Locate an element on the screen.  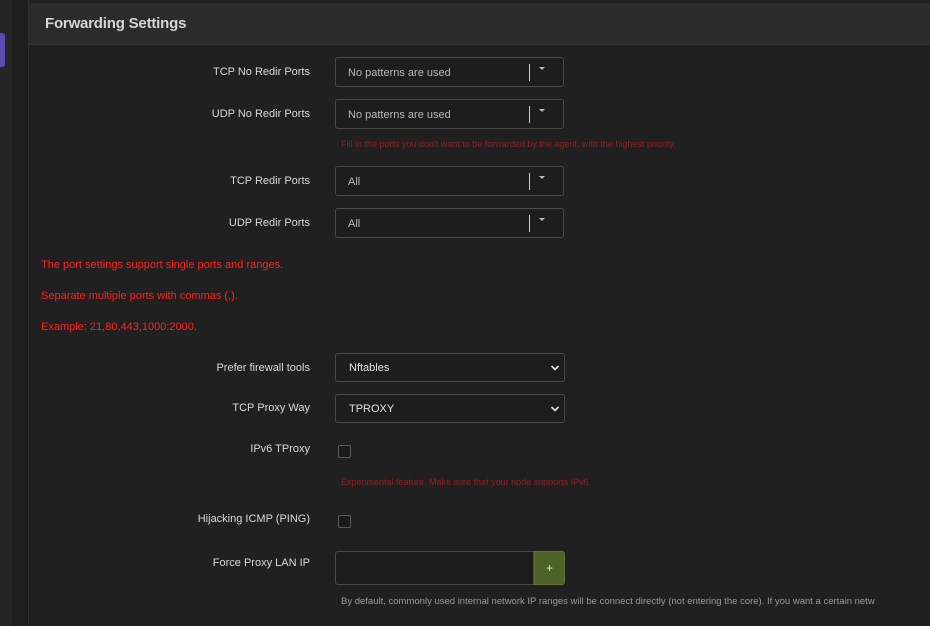
udp-no-redir-value: No patterns are used is located at coordinates (399, 115).